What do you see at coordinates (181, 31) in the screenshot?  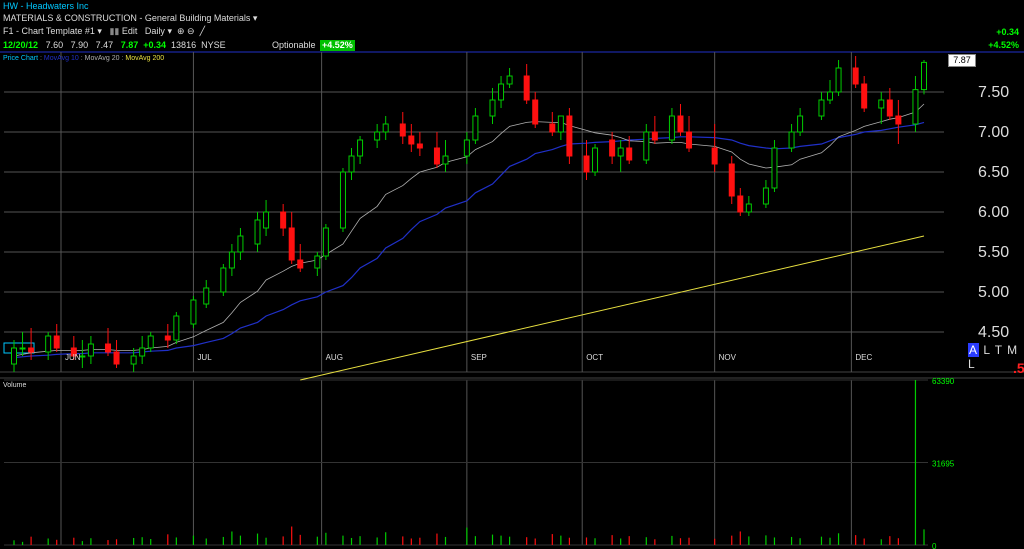 I see `zoom-in-icon: ⊕` at bounding box center [181, 31].